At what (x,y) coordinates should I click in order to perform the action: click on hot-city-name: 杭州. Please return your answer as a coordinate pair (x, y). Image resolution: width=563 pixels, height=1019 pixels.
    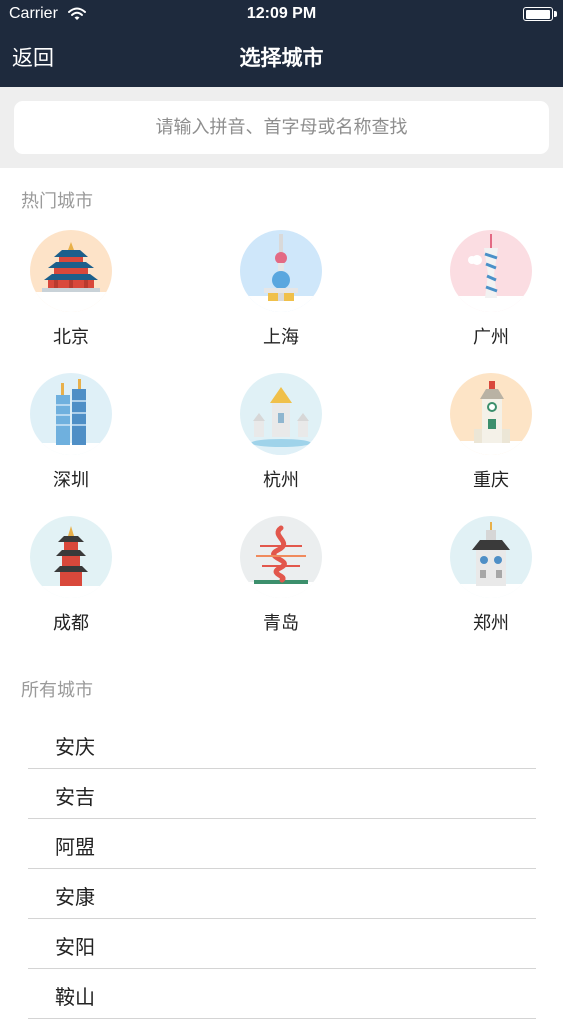
    Looking at the image, I should click on (281, 480).